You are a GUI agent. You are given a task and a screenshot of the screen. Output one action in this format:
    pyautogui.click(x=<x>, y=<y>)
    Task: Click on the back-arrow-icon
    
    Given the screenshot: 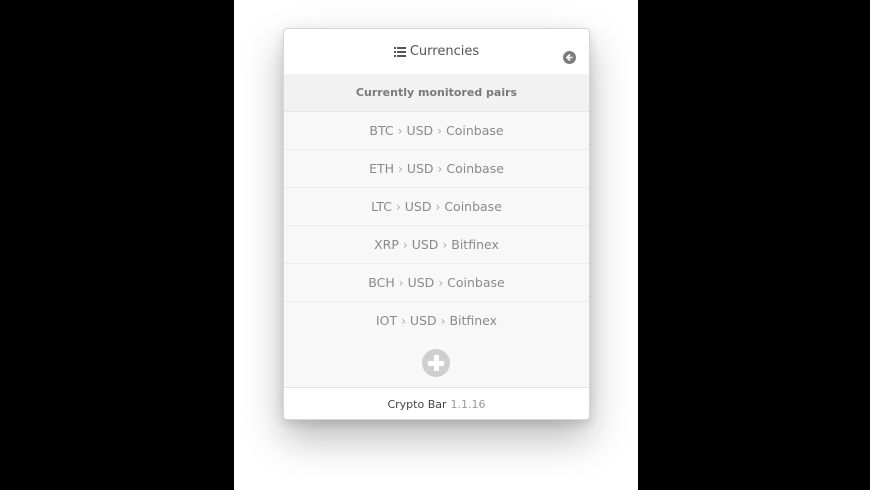 What is the action you would take?
    pyautogui.click(x=569, y=57)
    